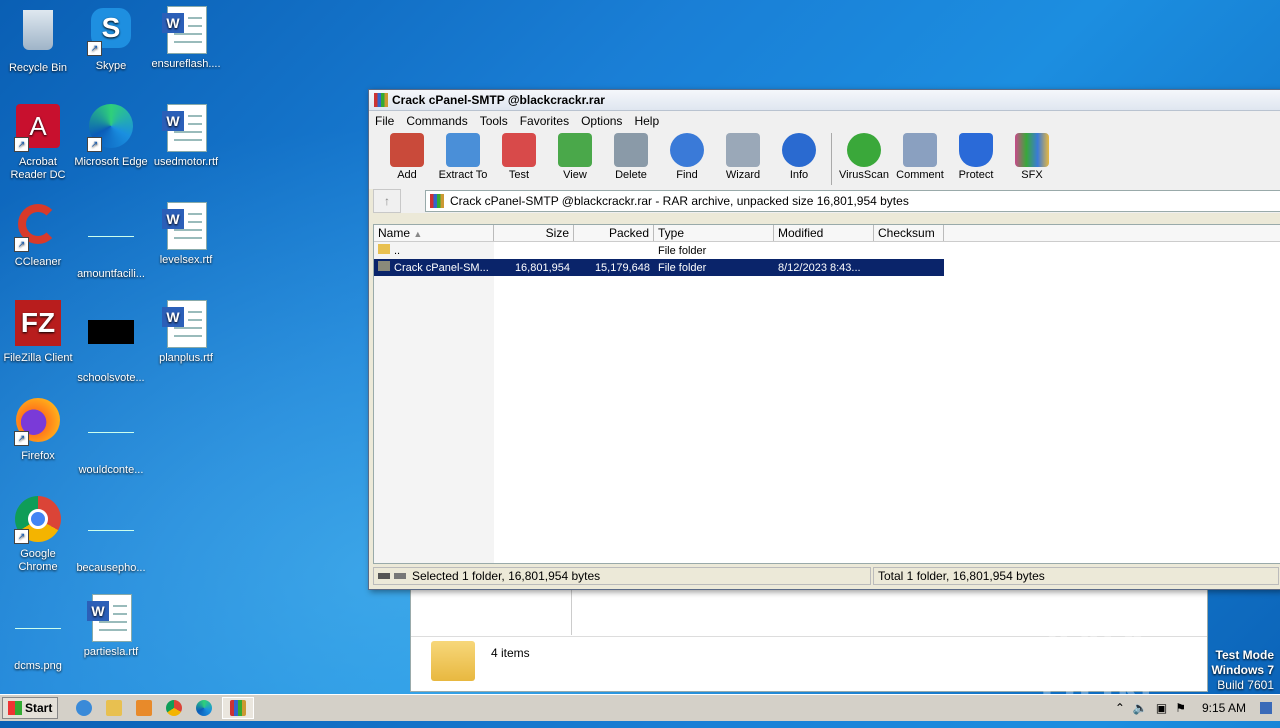 The image size is (1280, 728). I want to click on up-arrow-button: ↑, so click(387, 201).